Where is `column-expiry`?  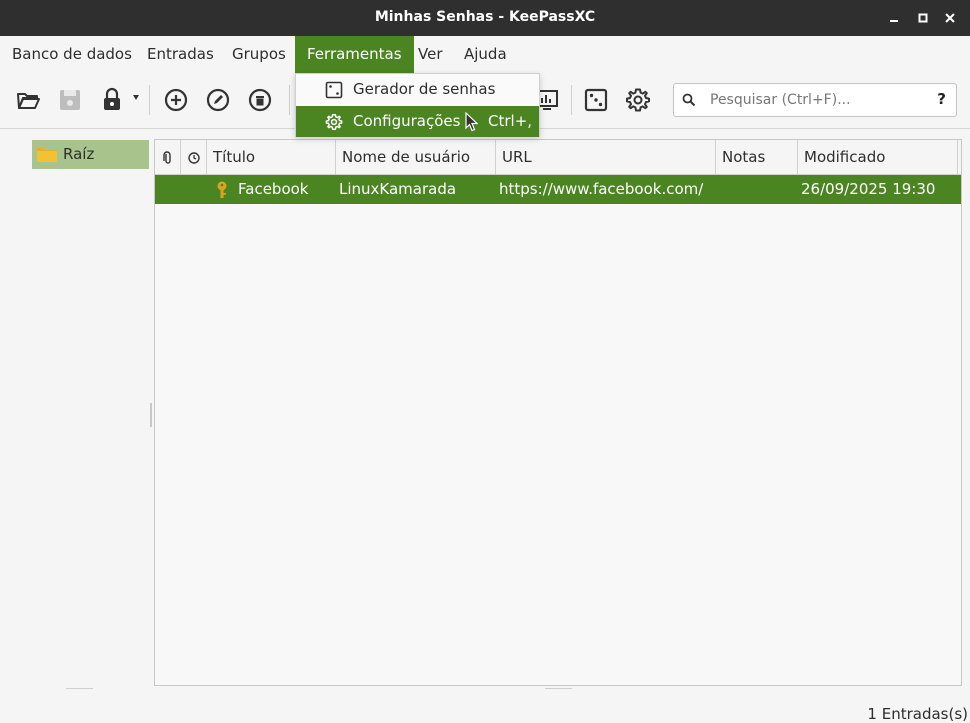
column-expiry is located at coordinates (194, 157).